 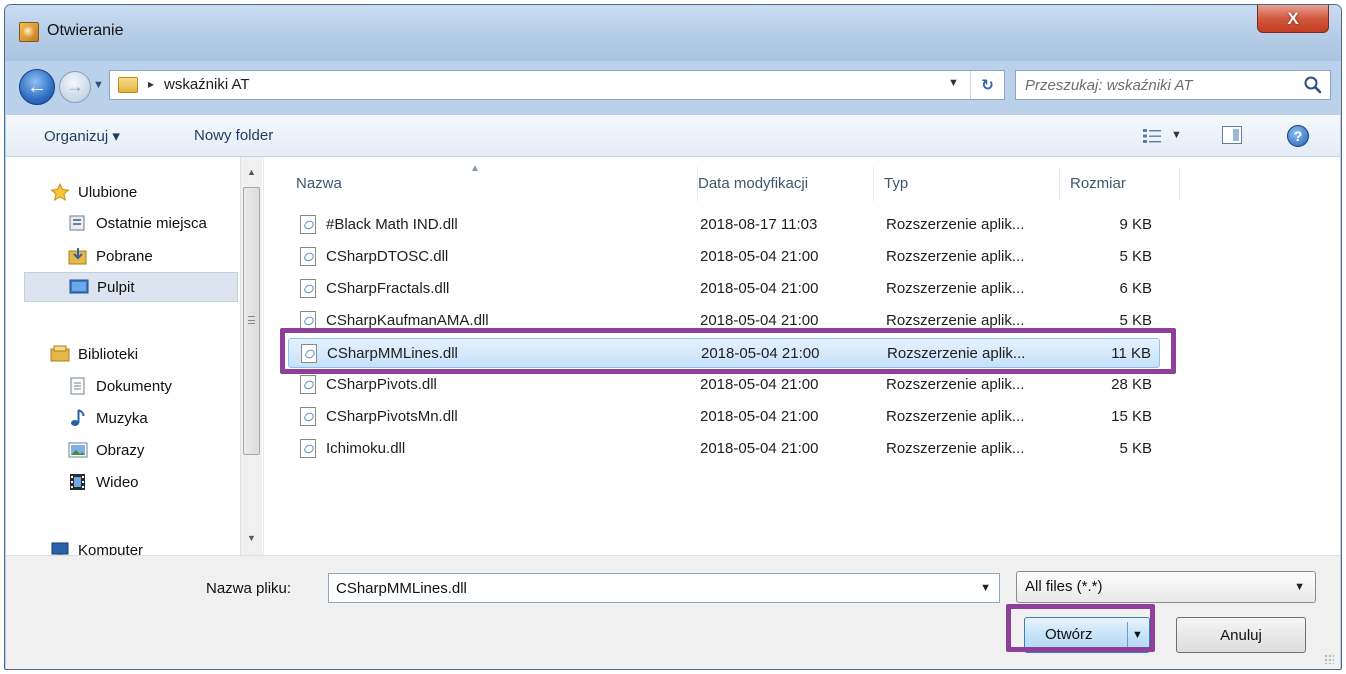 I want to click on sidebar-item-label: Komputer, so click(x=111, y=548).